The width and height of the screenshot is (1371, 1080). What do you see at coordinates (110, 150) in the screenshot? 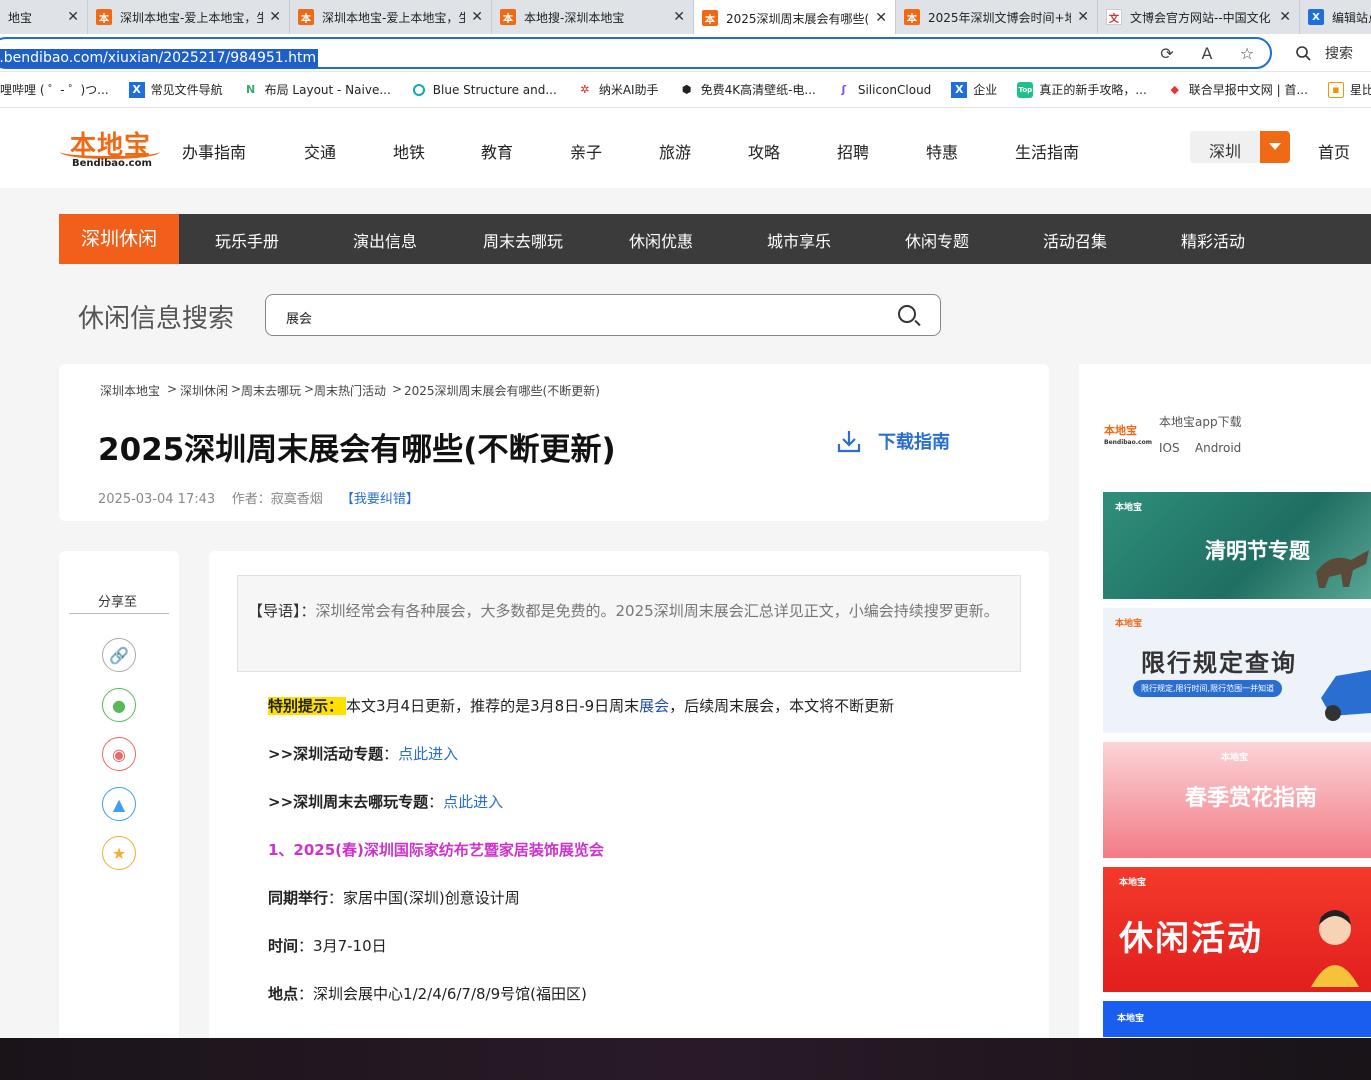
I see `bendibao-logo: 本地宝 Bendibao.com` at bounding box center [110, 150].